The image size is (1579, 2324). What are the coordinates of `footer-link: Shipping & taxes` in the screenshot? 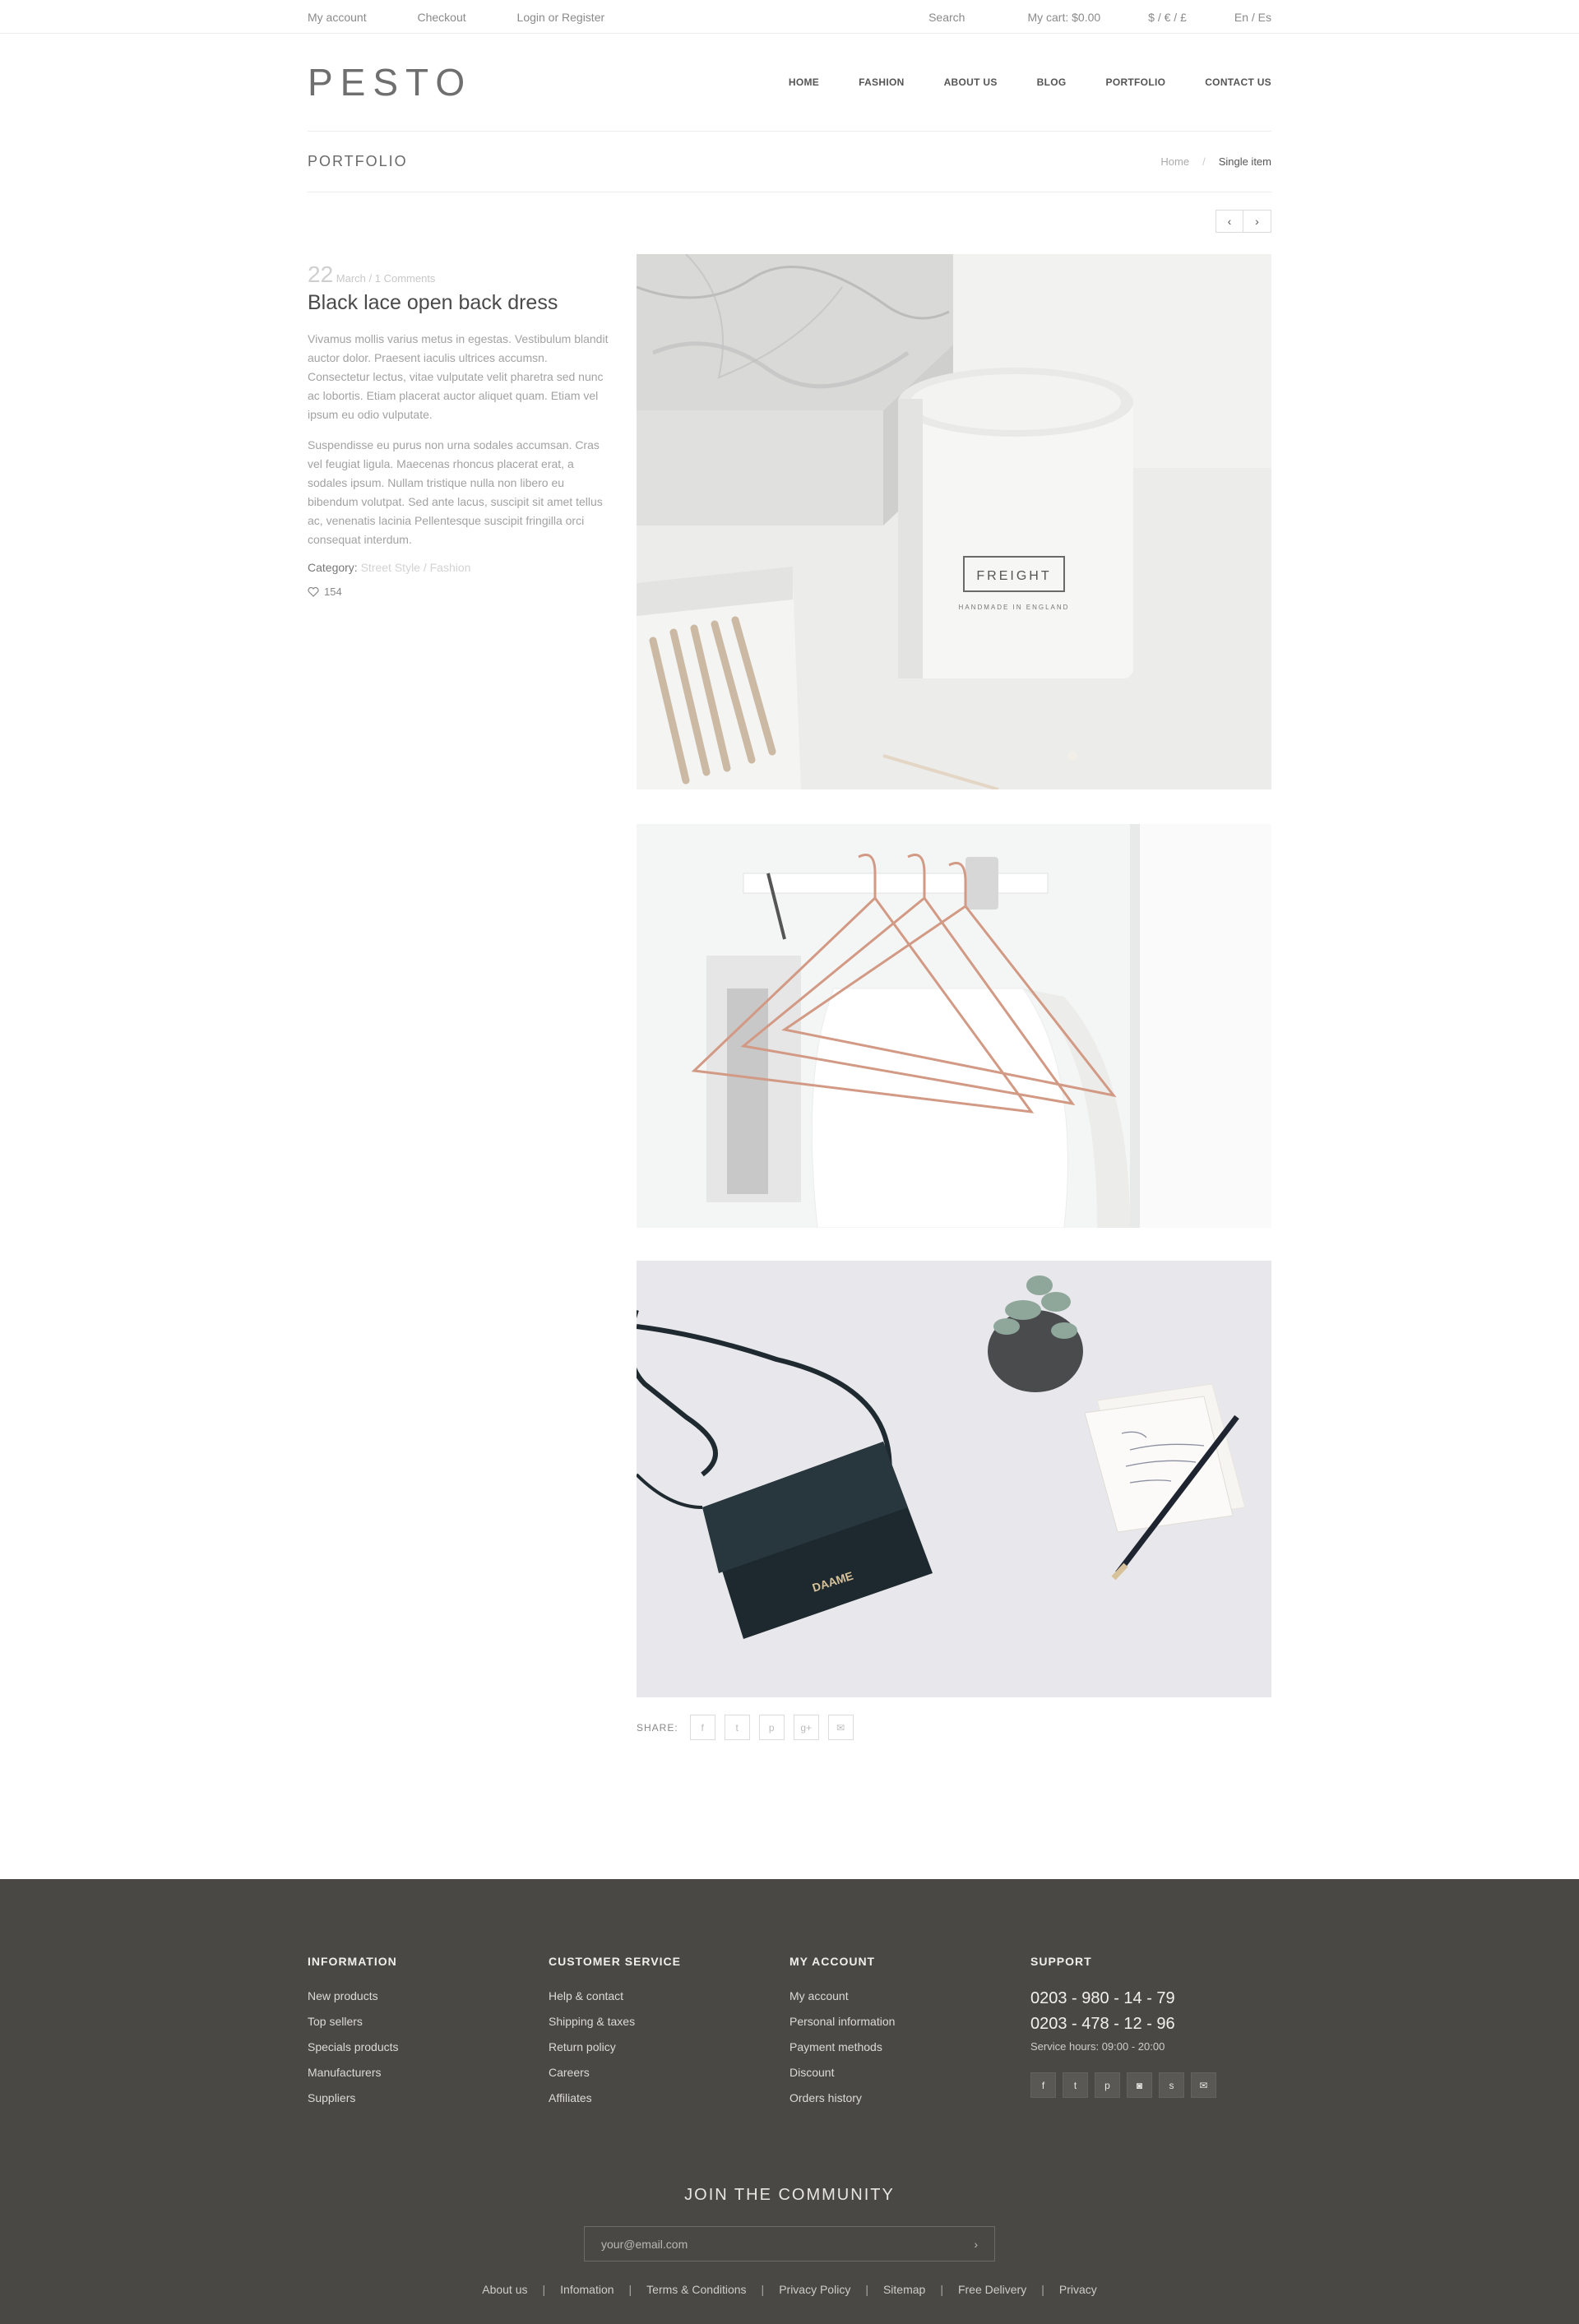 It's located at (670, 2021).